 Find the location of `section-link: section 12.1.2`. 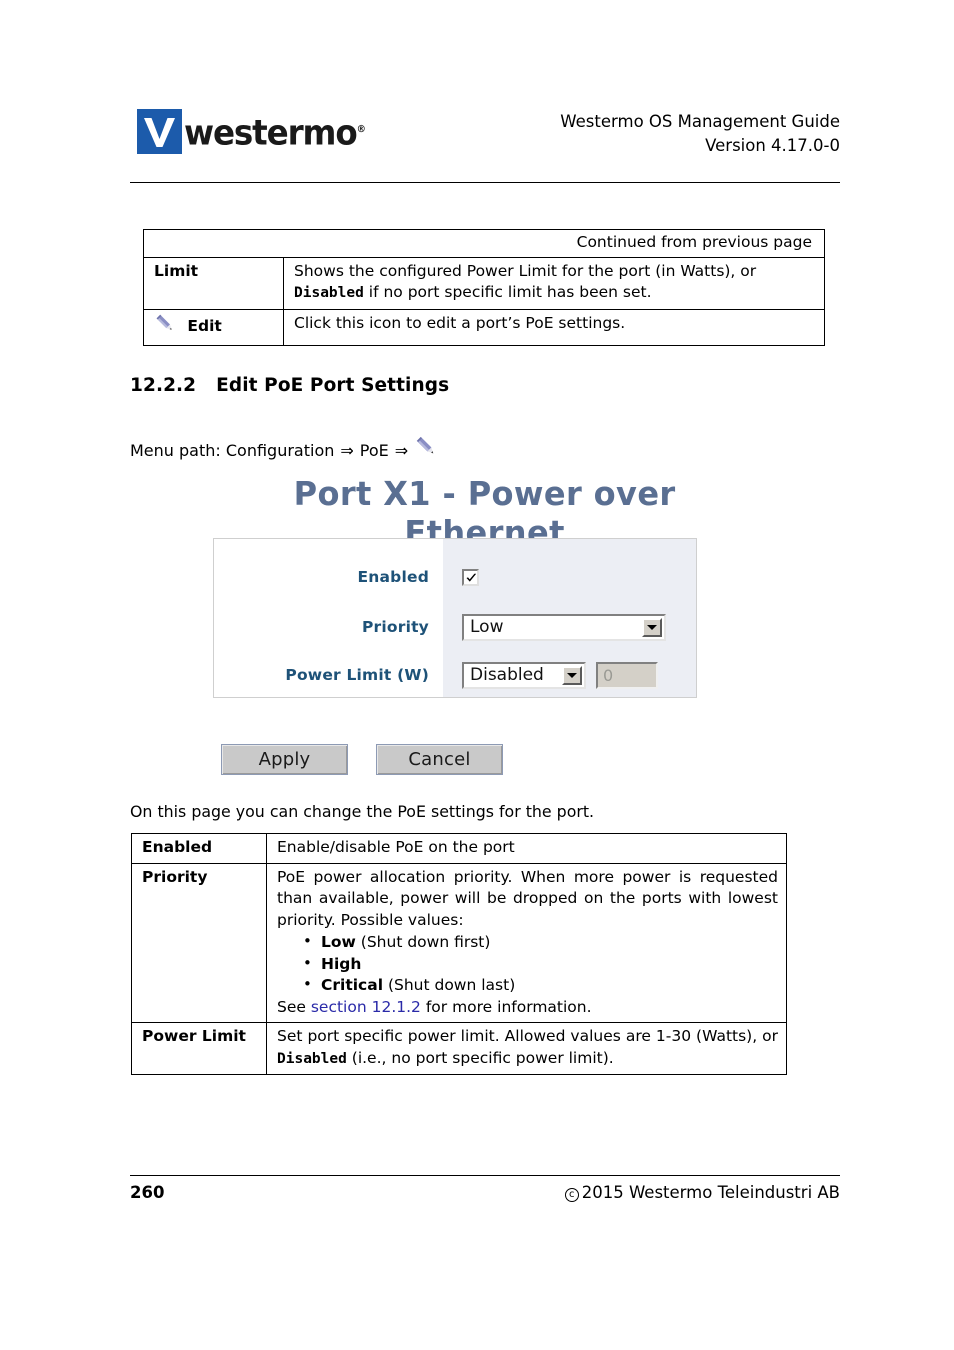

section-link: section 12.1.2 is located at coordinates (366, 1007).